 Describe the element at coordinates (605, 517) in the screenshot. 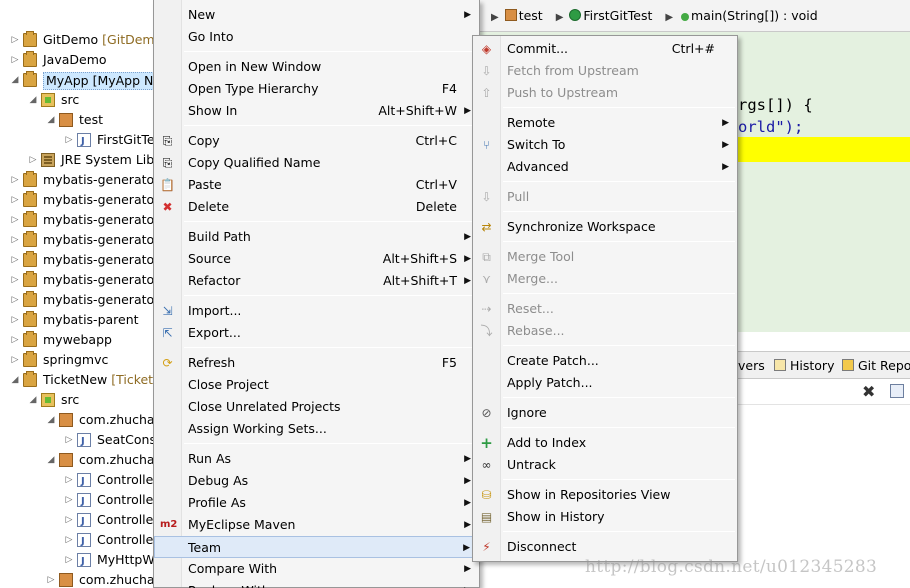

I see `menu-item-show-in-history: ▤ Show in History` at that location.